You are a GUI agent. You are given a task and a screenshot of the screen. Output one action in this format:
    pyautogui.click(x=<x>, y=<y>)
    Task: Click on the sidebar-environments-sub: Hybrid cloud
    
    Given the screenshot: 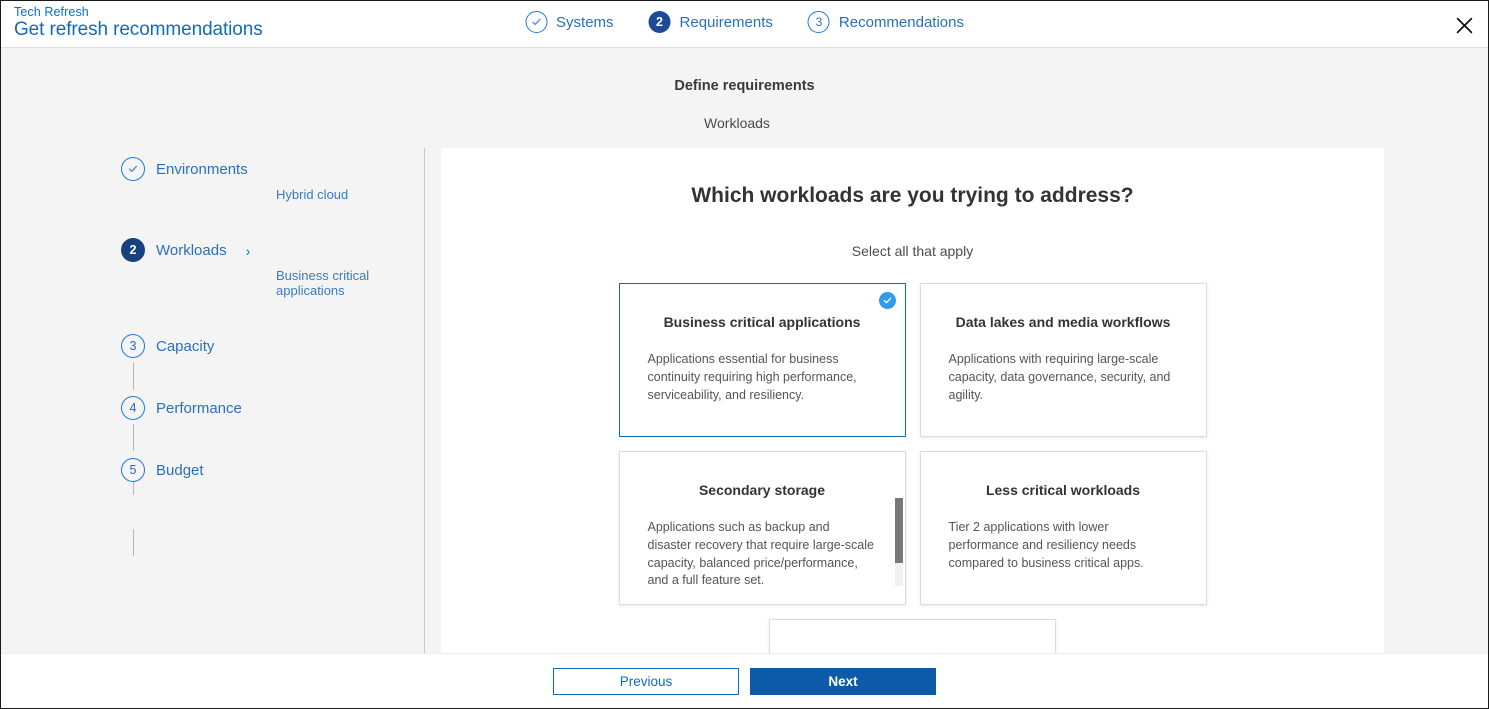 What is the action you would take?
    pyautogui.click(x=312, y=194)
    